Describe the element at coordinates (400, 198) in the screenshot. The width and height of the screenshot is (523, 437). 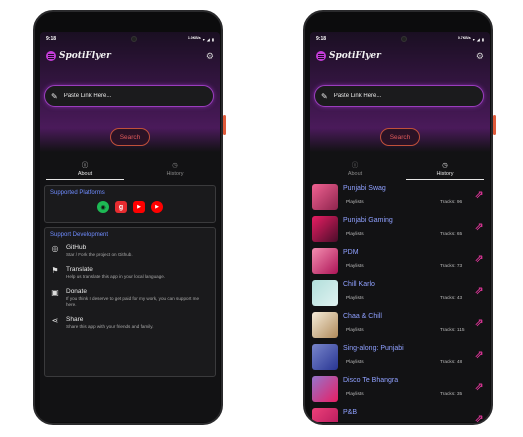
I see `history-row: Punjabi Swag Playlists Tracks: 96 ⇗` at that location.